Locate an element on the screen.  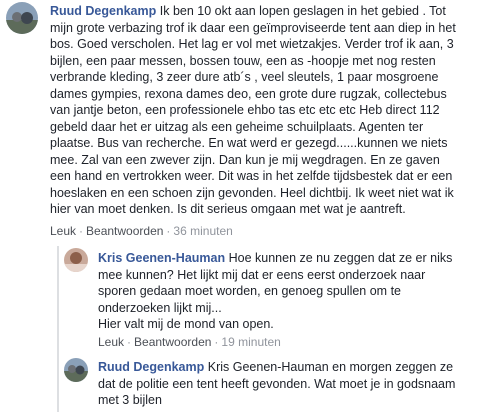
comment-actions: Leuk · Beantwoorden · 36 minuten is located at coordinates (141, 231).